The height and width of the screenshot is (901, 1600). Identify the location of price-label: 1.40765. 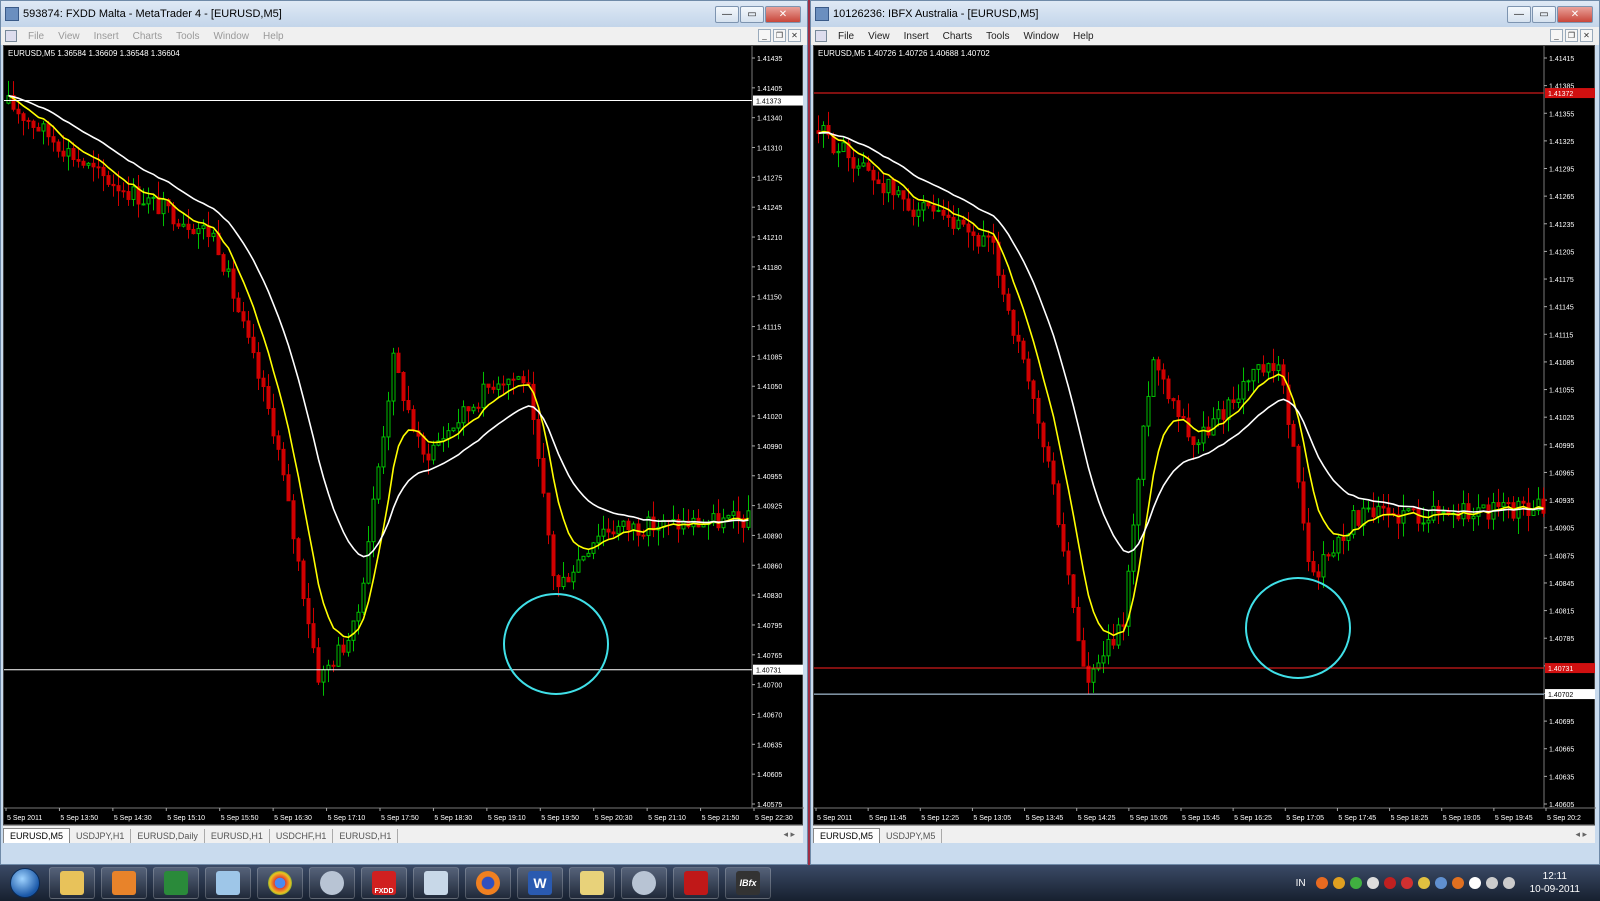
(769, 656).